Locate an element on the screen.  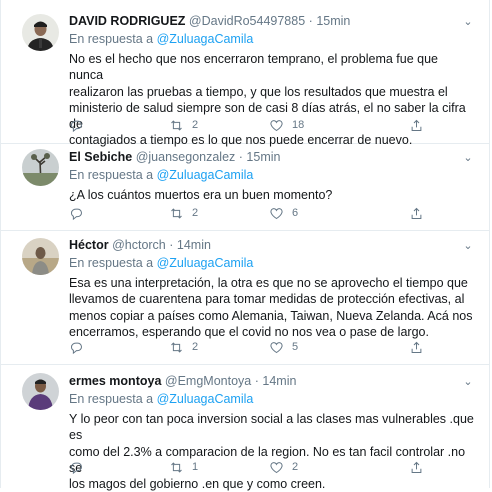
like-button: 18 is located at coordinates (319, 125).